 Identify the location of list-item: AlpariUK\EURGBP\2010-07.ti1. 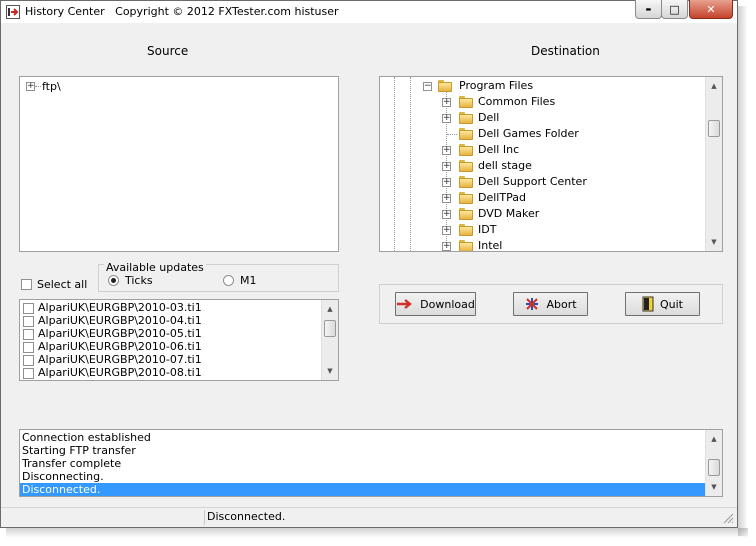
(120, 359).